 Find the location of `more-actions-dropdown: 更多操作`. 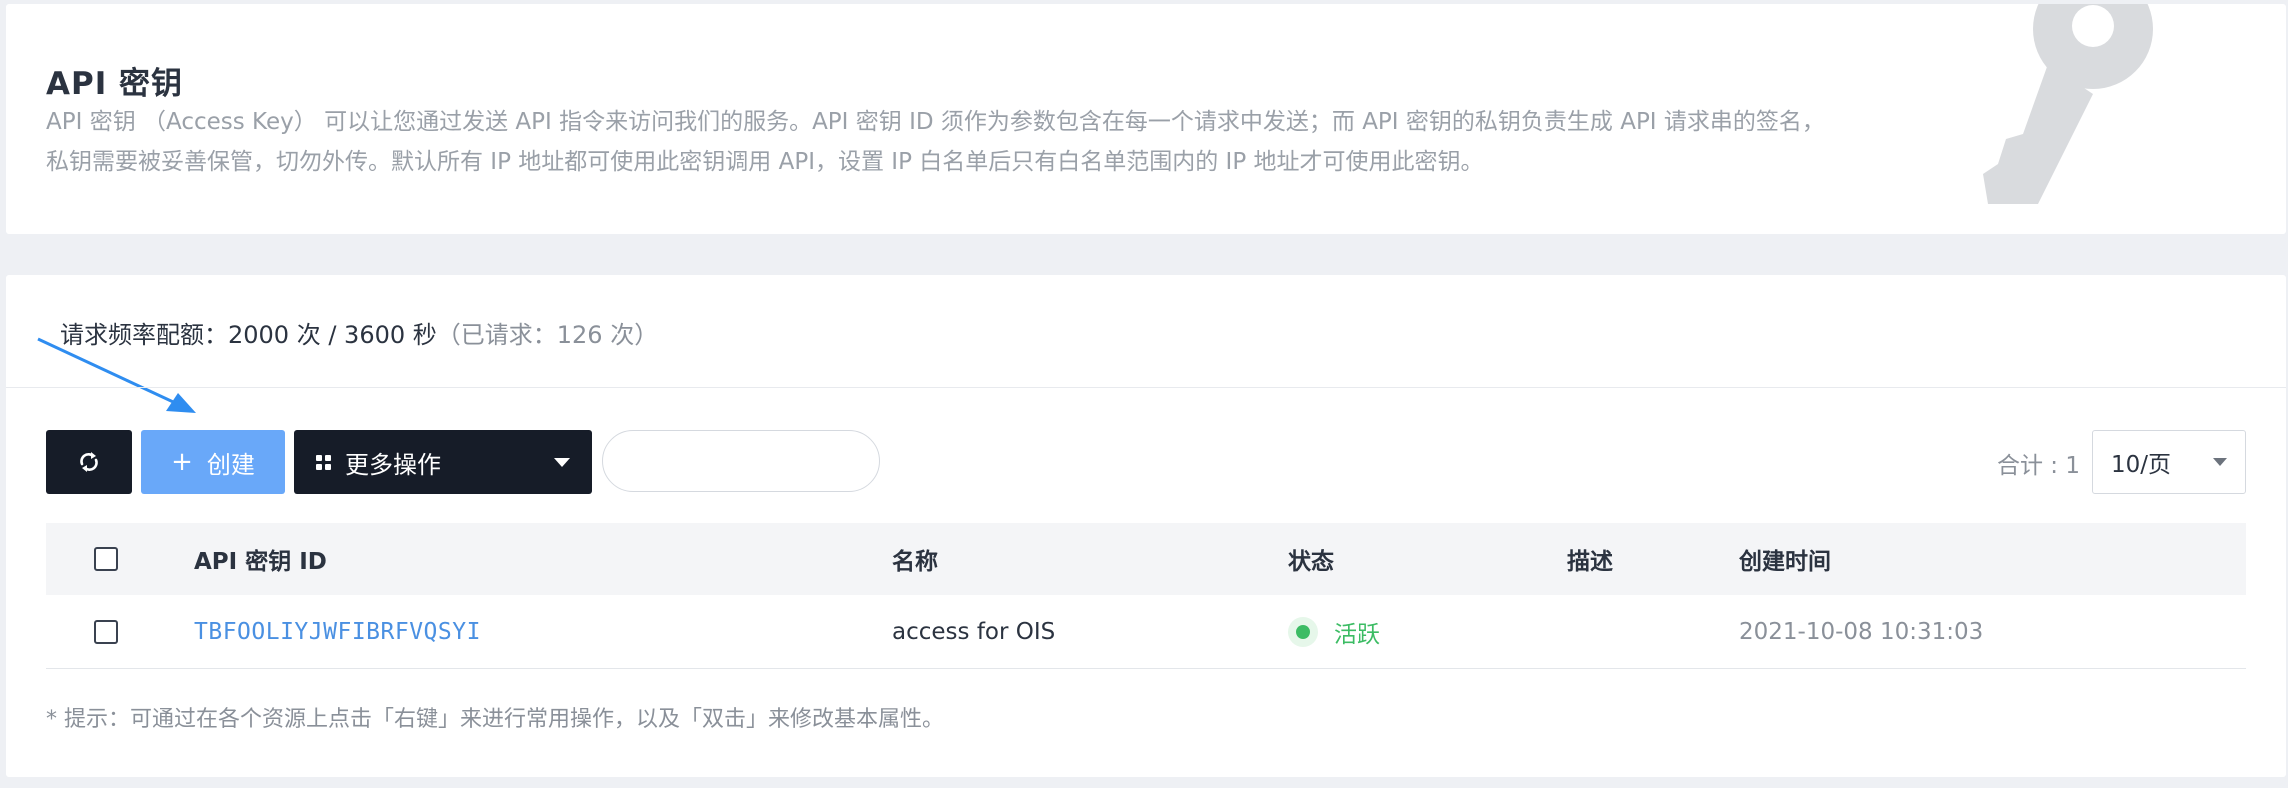

more-actions-dropdown: 更多操作 is located at coordinates (443, 462).